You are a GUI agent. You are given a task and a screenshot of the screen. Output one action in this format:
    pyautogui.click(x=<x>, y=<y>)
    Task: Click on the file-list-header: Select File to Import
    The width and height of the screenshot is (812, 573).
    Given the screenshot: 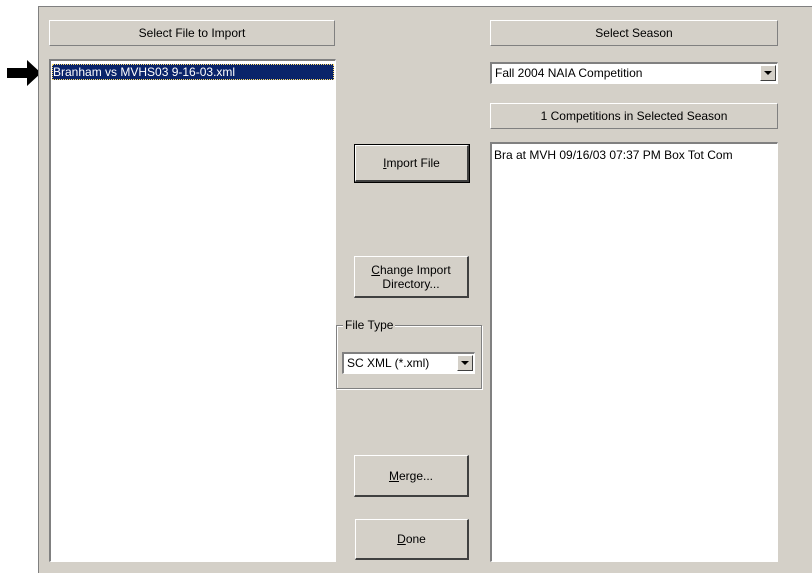 What is the action you would take?
    pyautogui.click(x=192, y=33)
    